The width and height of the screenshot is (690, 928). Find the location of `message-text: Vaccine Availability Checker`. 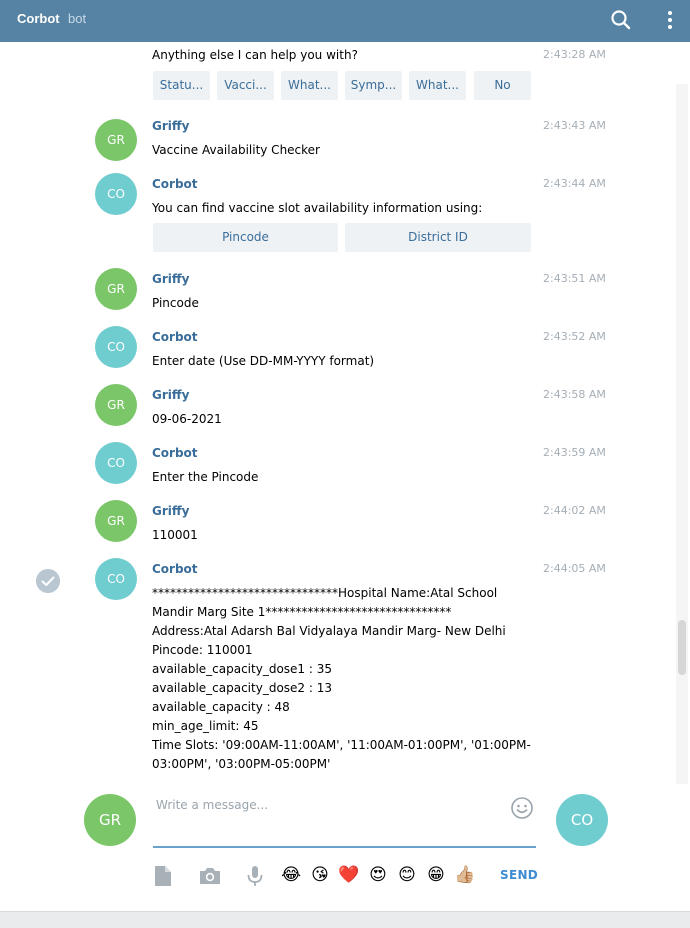

message-text: Vaccine Availability Checker is located at coordinates (236, 150).